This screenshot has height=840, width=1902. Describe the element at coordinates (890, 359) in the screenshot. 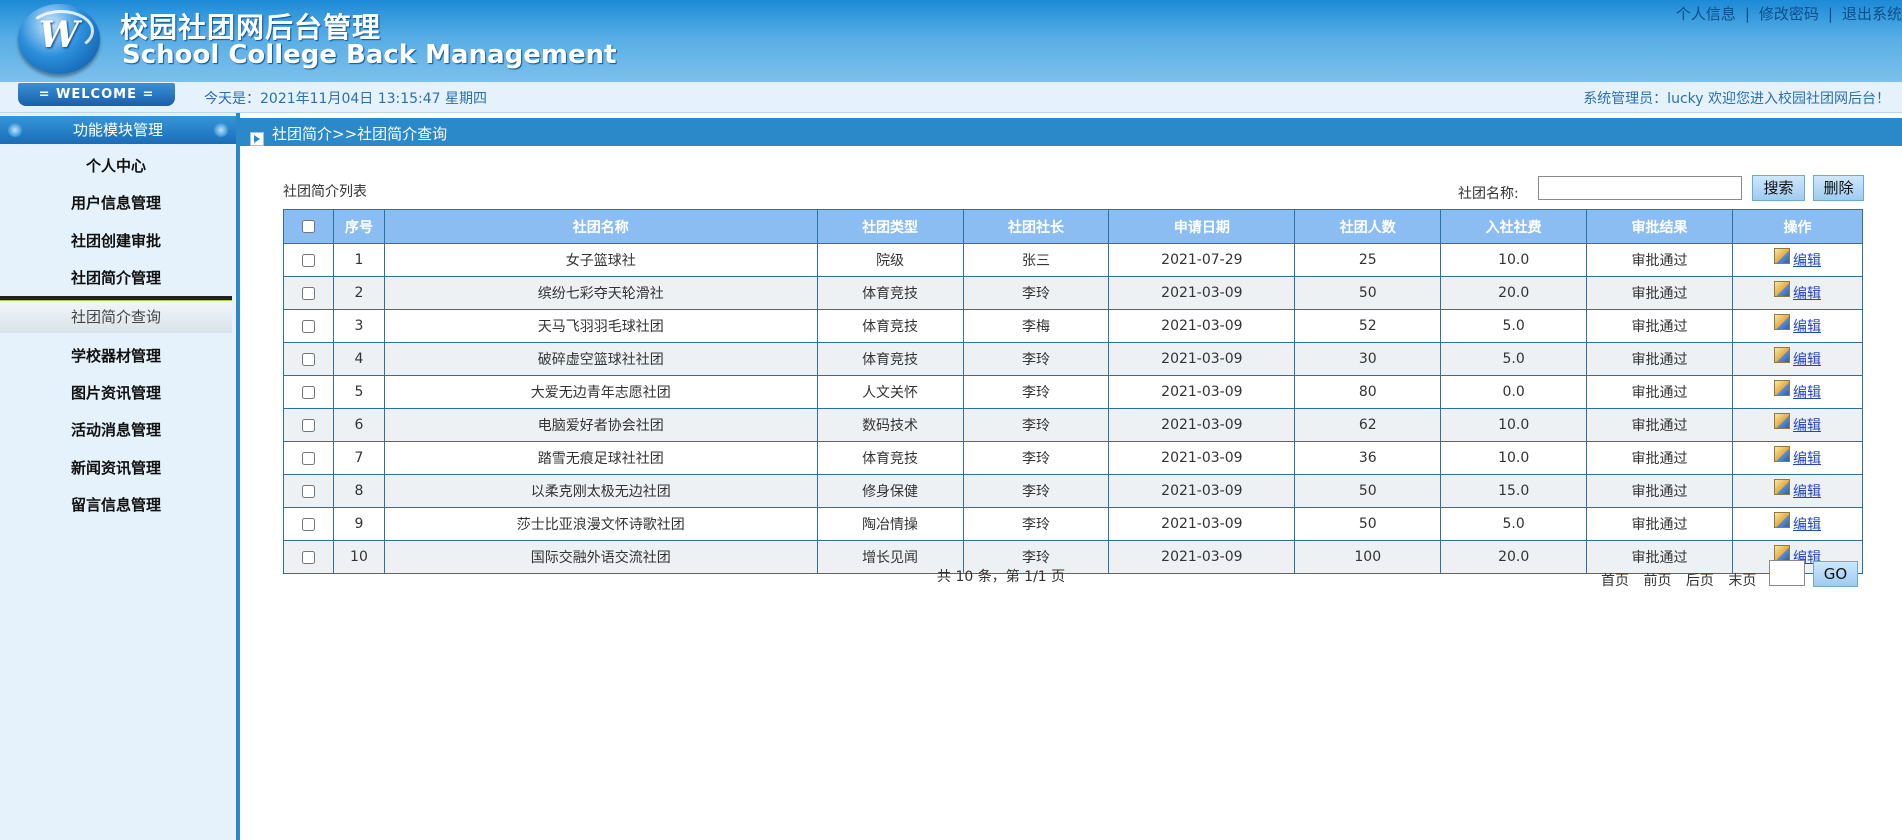

I see `table-cell: 体育竞技` at that location.